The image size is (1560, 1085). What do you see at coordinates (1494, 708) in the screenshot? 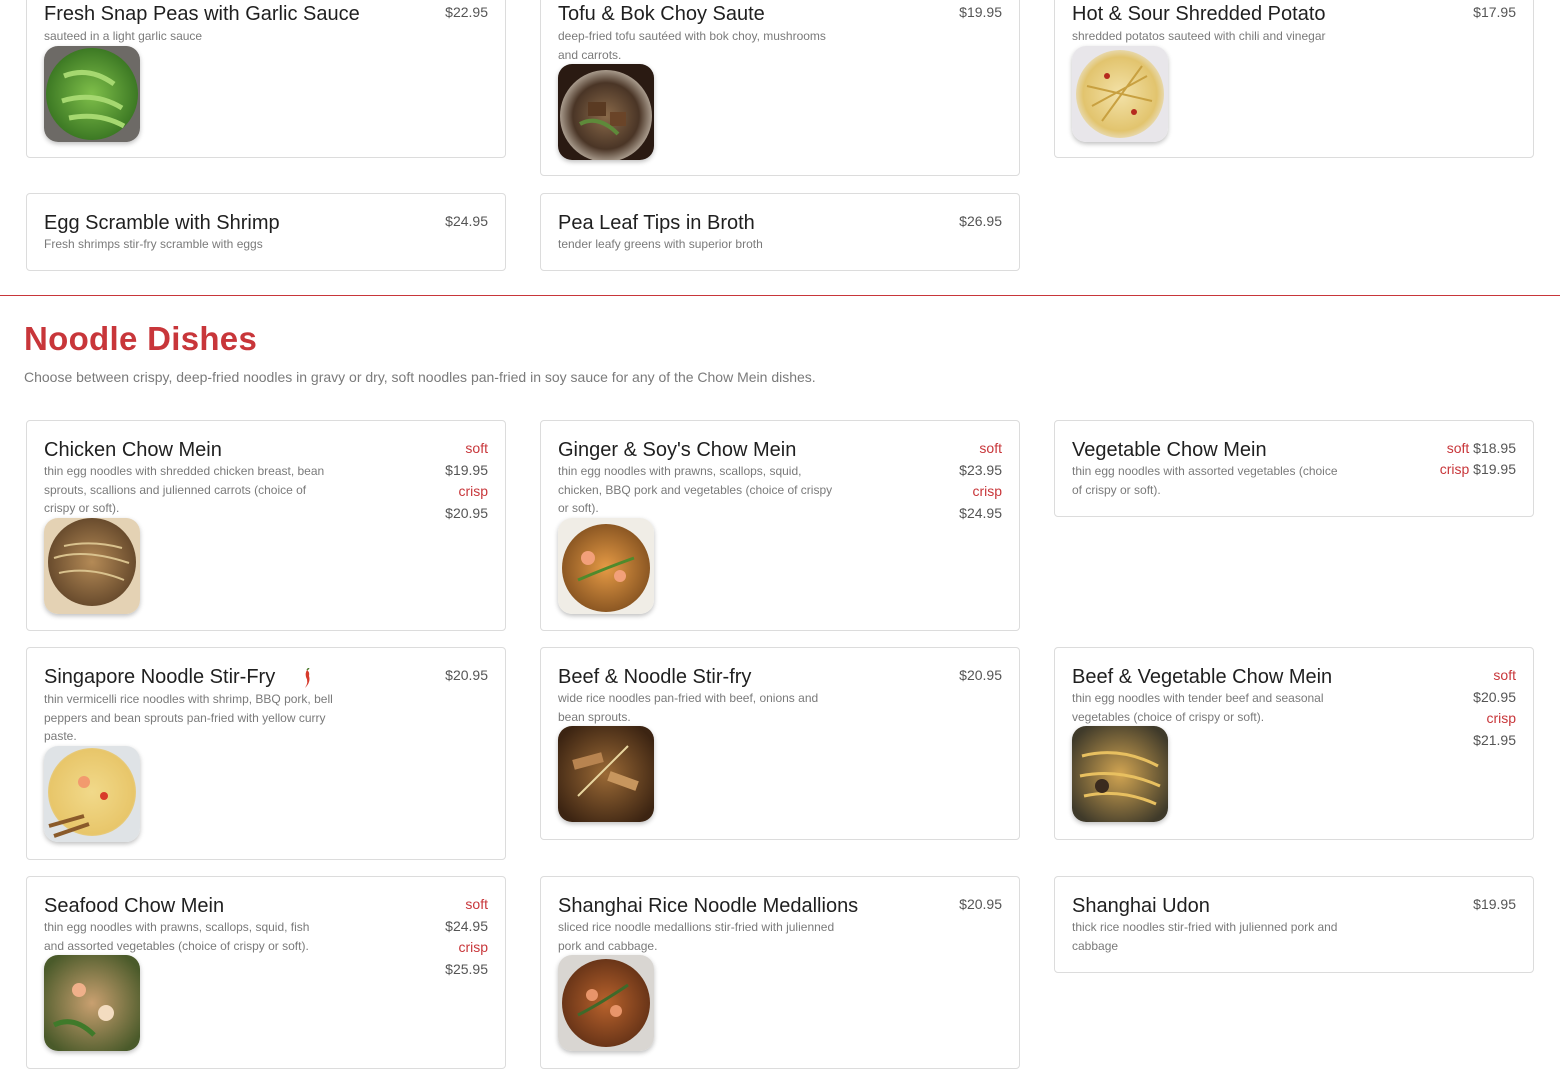
I see `price-options: soft $20.95 crisp $21.95` at bounding box center [1494, 708].